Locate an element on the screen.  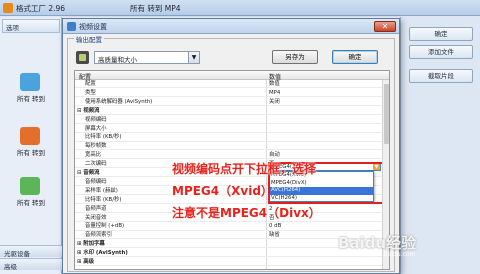
grid-header: 配置 数值 is located at coordinates (232, 76).